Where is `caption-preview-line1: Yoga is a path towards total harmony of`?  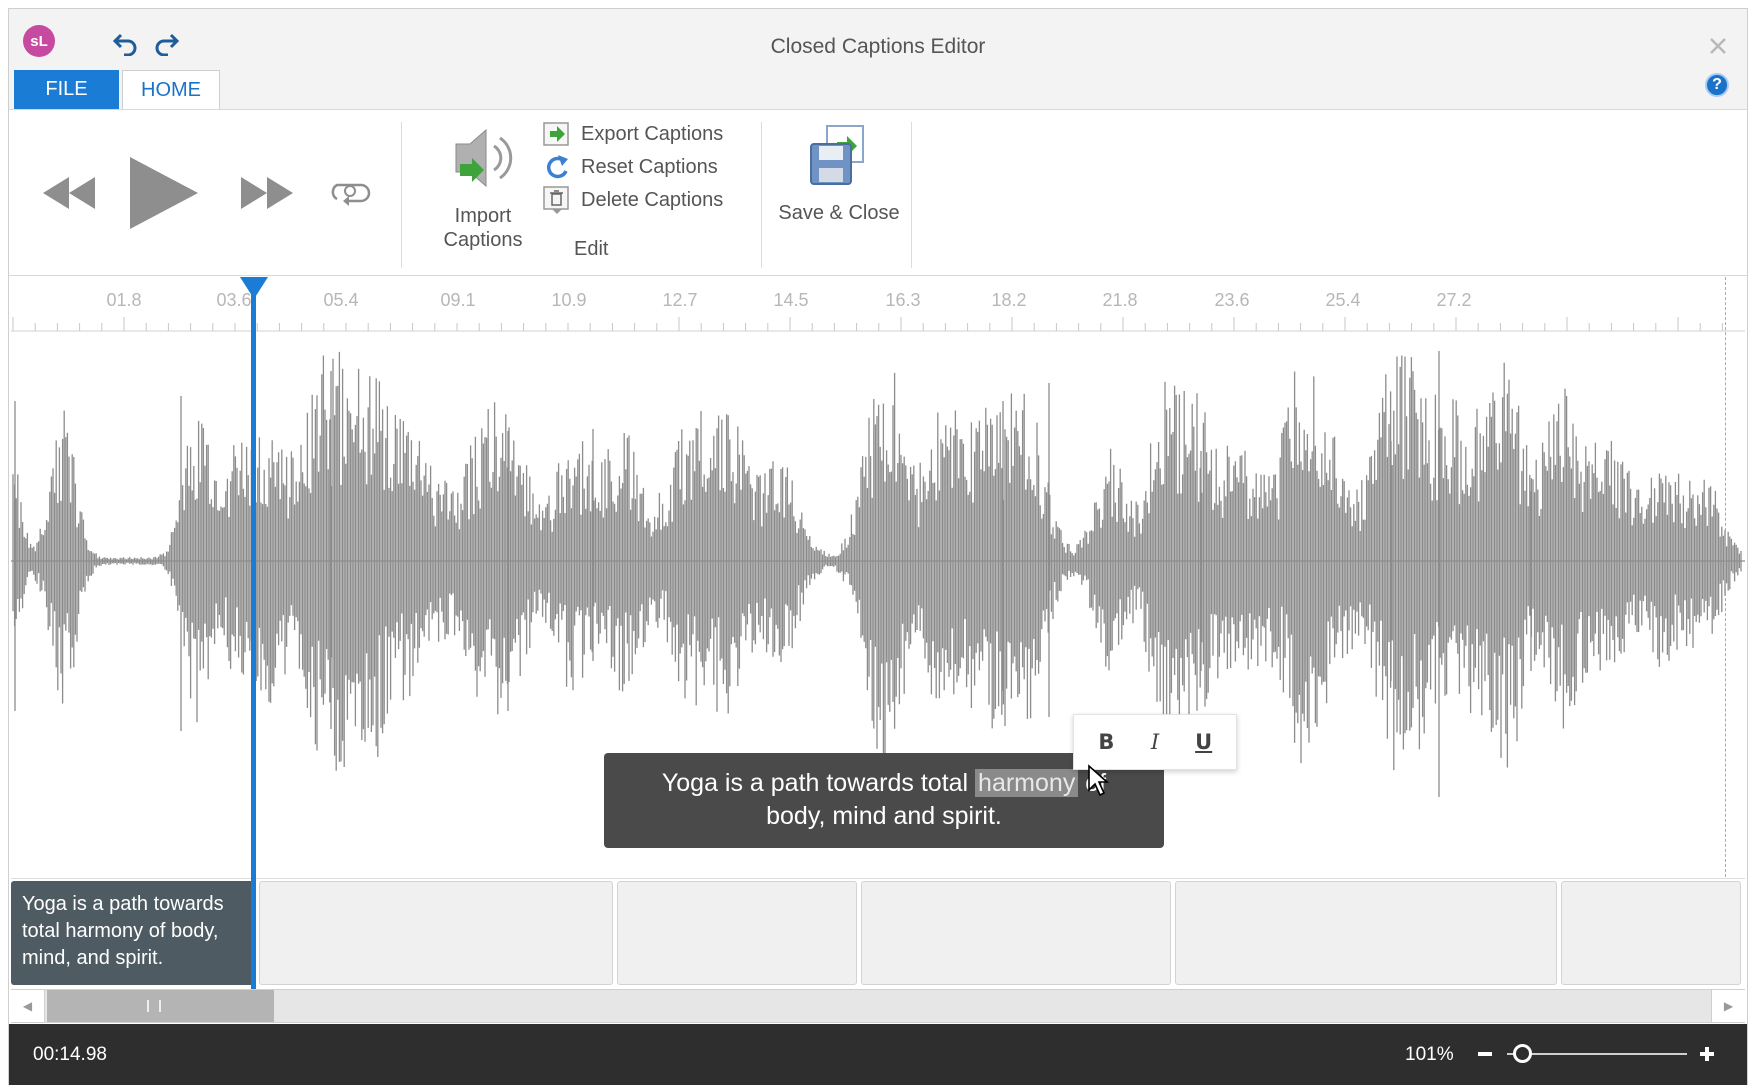
caption-preview-line1: Yoga is a path towards total harmony of is located at coordinates (884, 783).